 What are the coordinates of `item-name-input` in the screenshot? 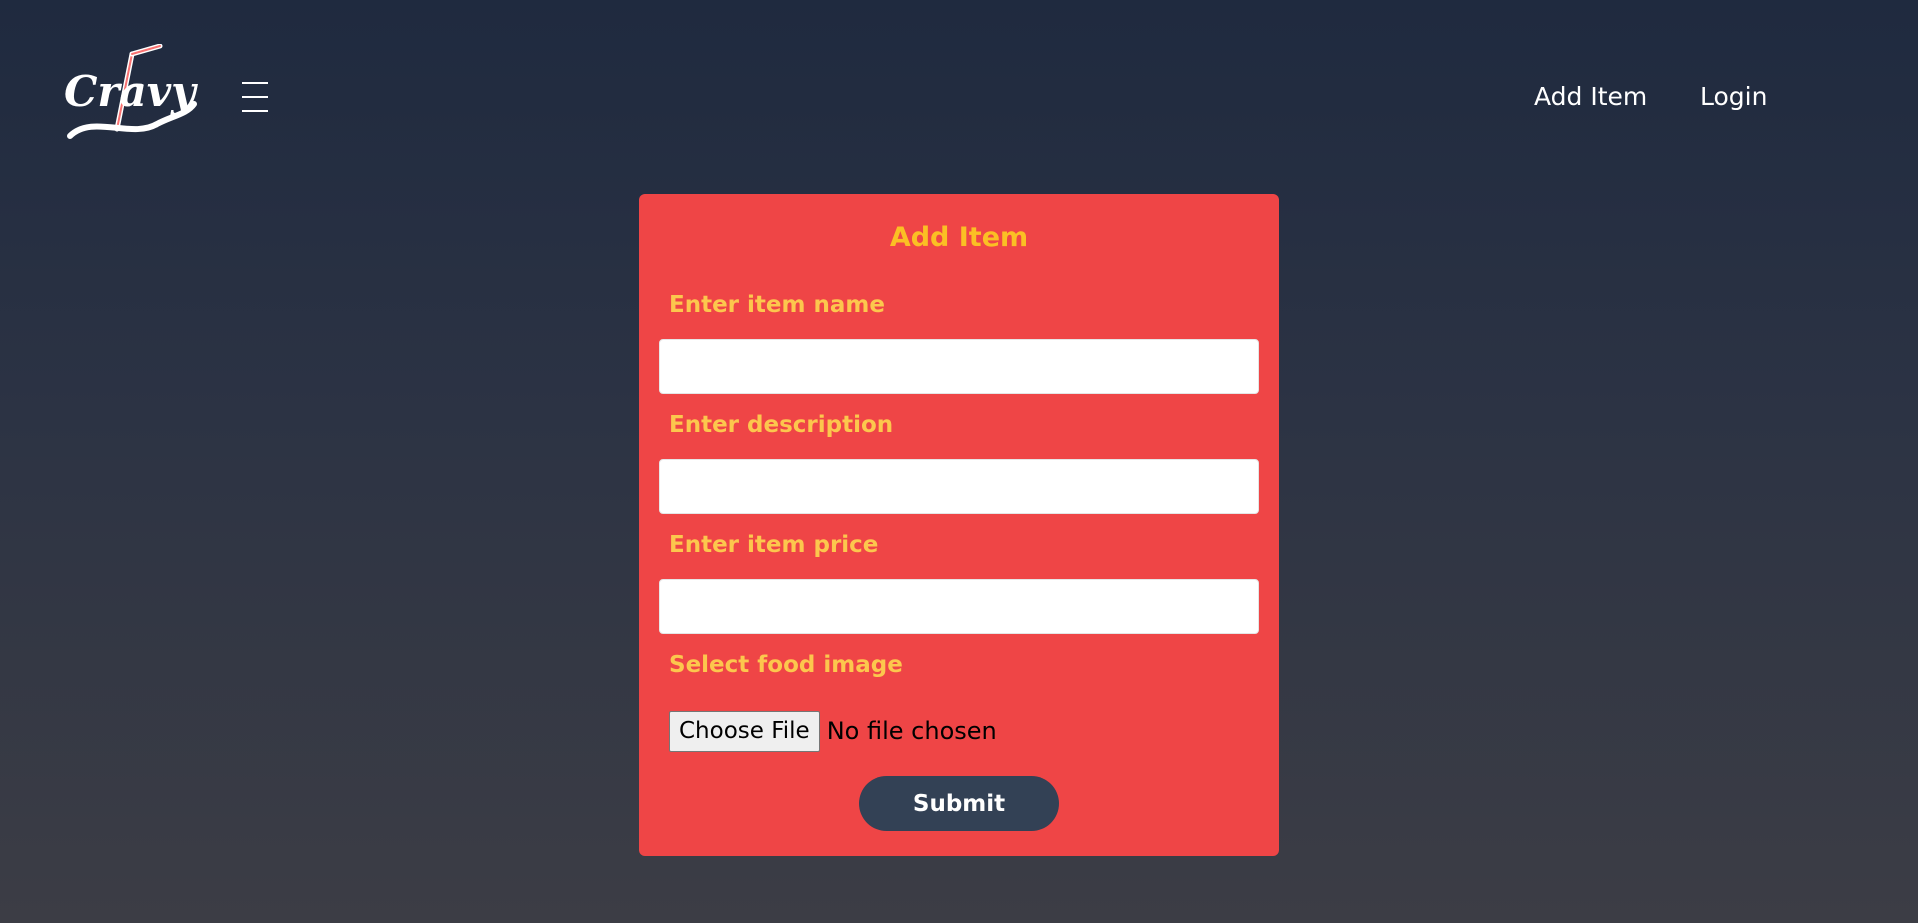 It's located at (959, 366).